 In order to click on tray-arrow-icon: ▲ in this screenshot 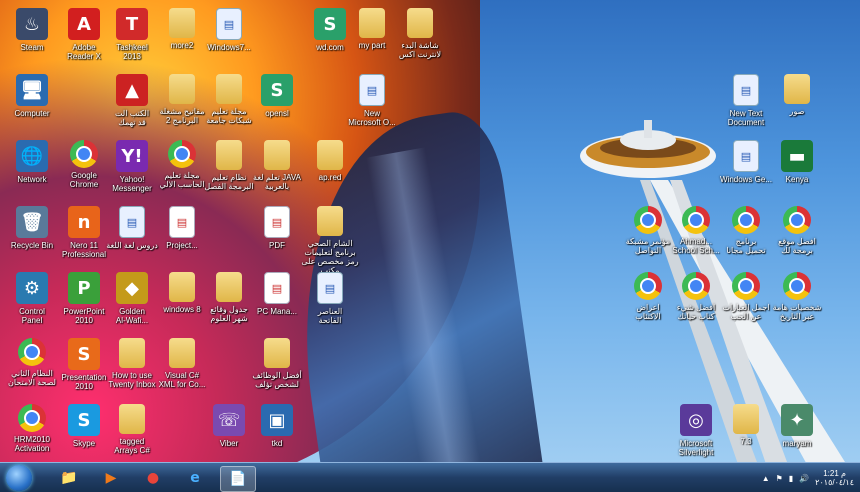, I will do `click(766, 478)`.